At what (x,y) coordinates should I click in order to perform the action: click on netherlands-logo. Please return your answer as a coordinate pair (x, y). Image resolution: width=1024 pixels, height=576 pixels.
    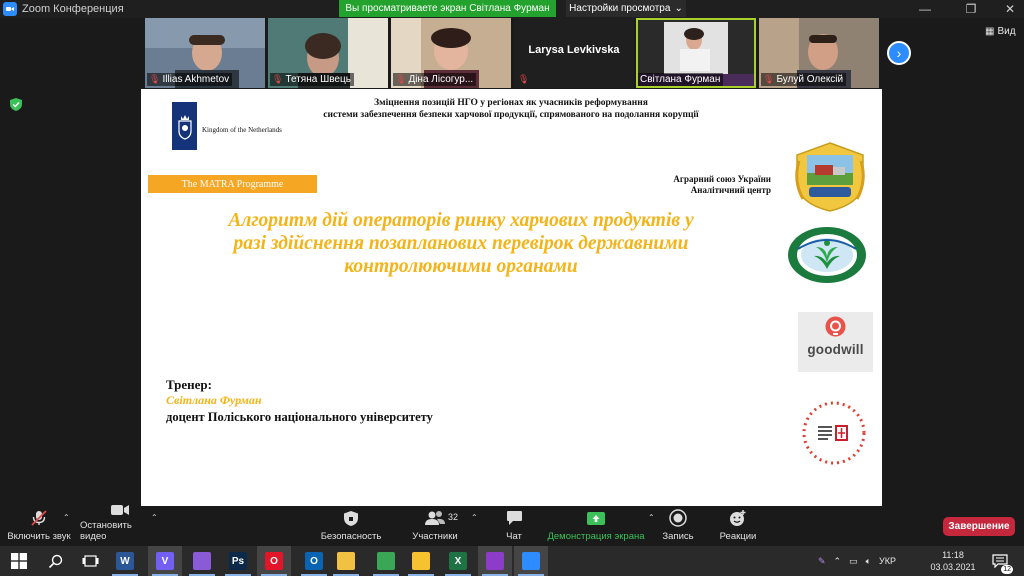
    Looking at the image, I should click on (184, 126).